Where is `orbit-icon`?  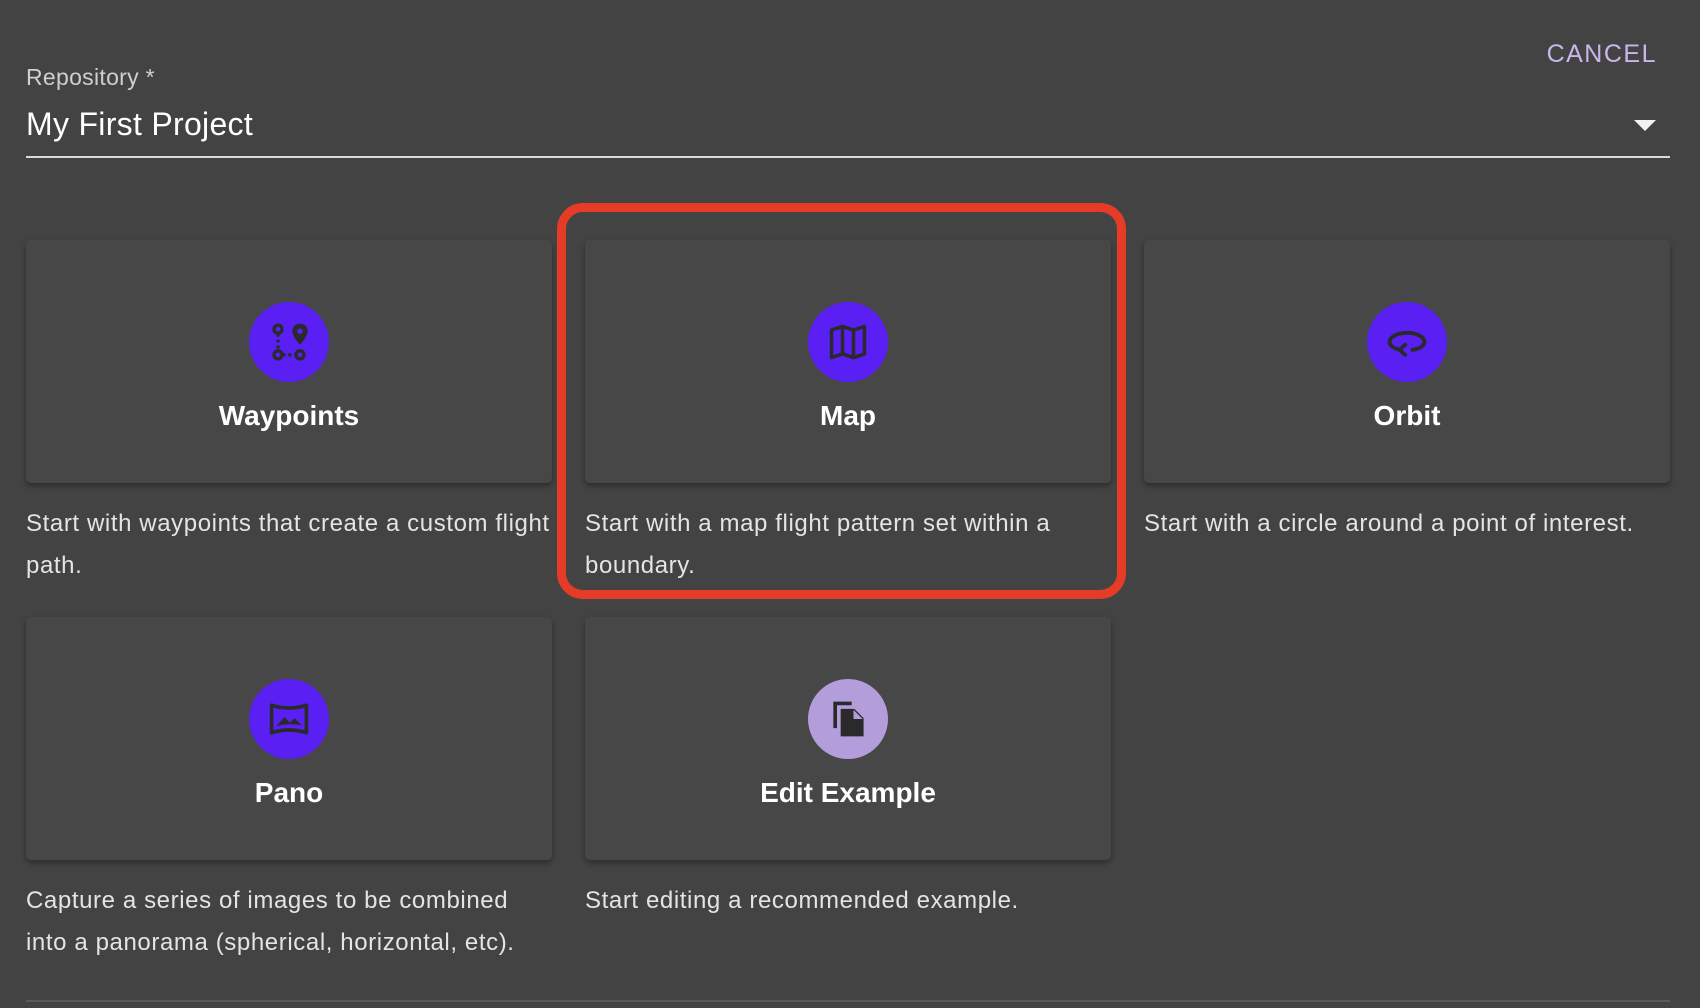 orbit-icon is located at coordinates (1407, 342).